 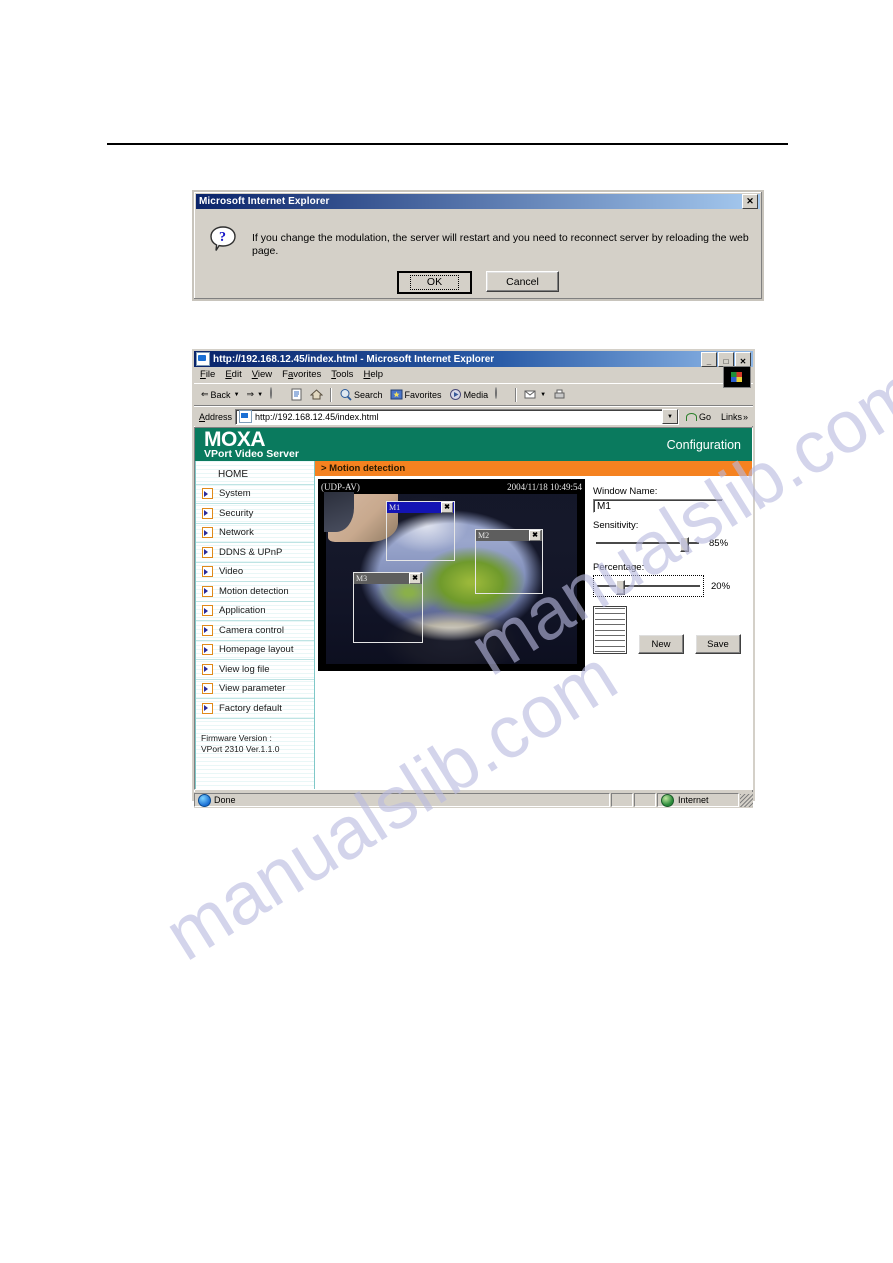 I want to click on print-button, so click(x=559, y=394).